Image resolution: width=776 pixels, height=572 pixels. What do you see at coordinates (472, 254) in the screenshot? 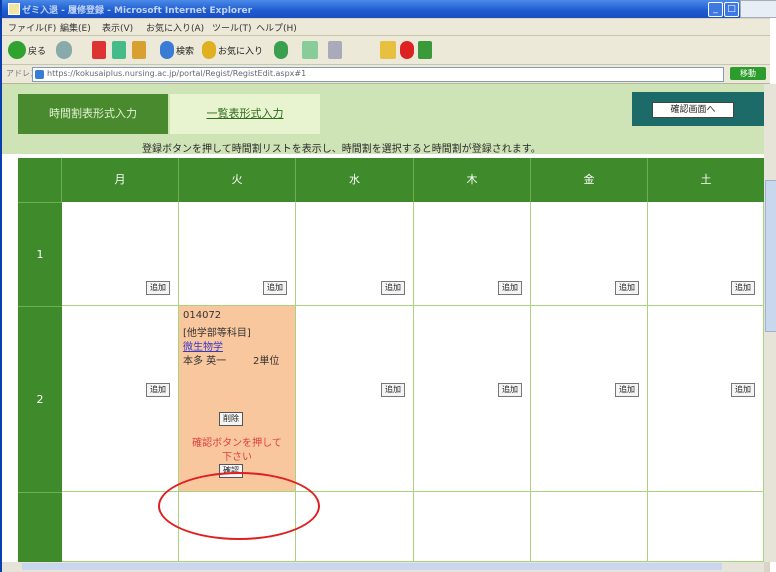
I see `slot-thu-1: 追加` at bounding box center [472, 254].